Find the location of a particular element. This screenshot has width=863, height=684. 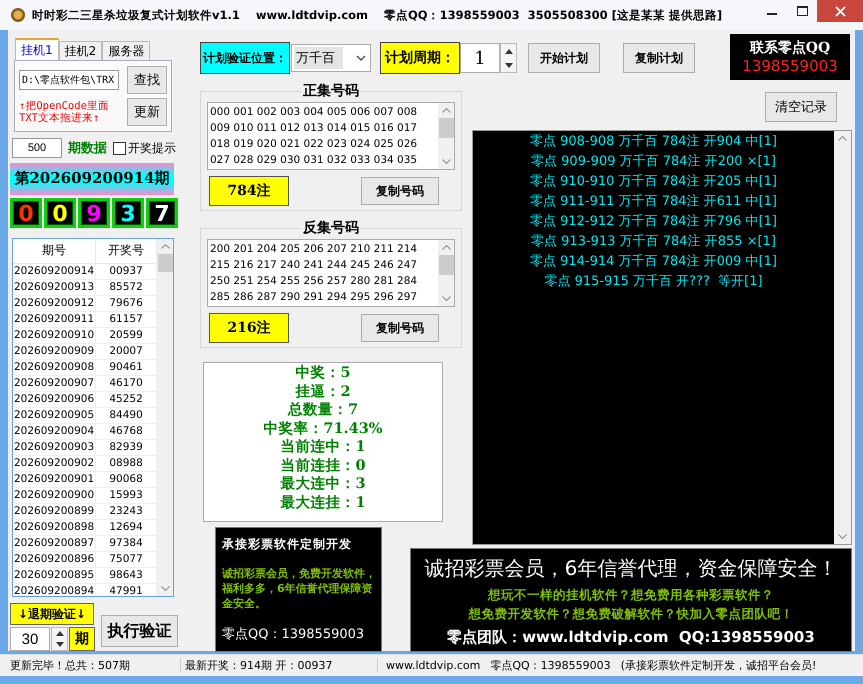

log-line: 零点 914-914 万千百 784注 开009 中[1] is located at coordinates (654, 262).